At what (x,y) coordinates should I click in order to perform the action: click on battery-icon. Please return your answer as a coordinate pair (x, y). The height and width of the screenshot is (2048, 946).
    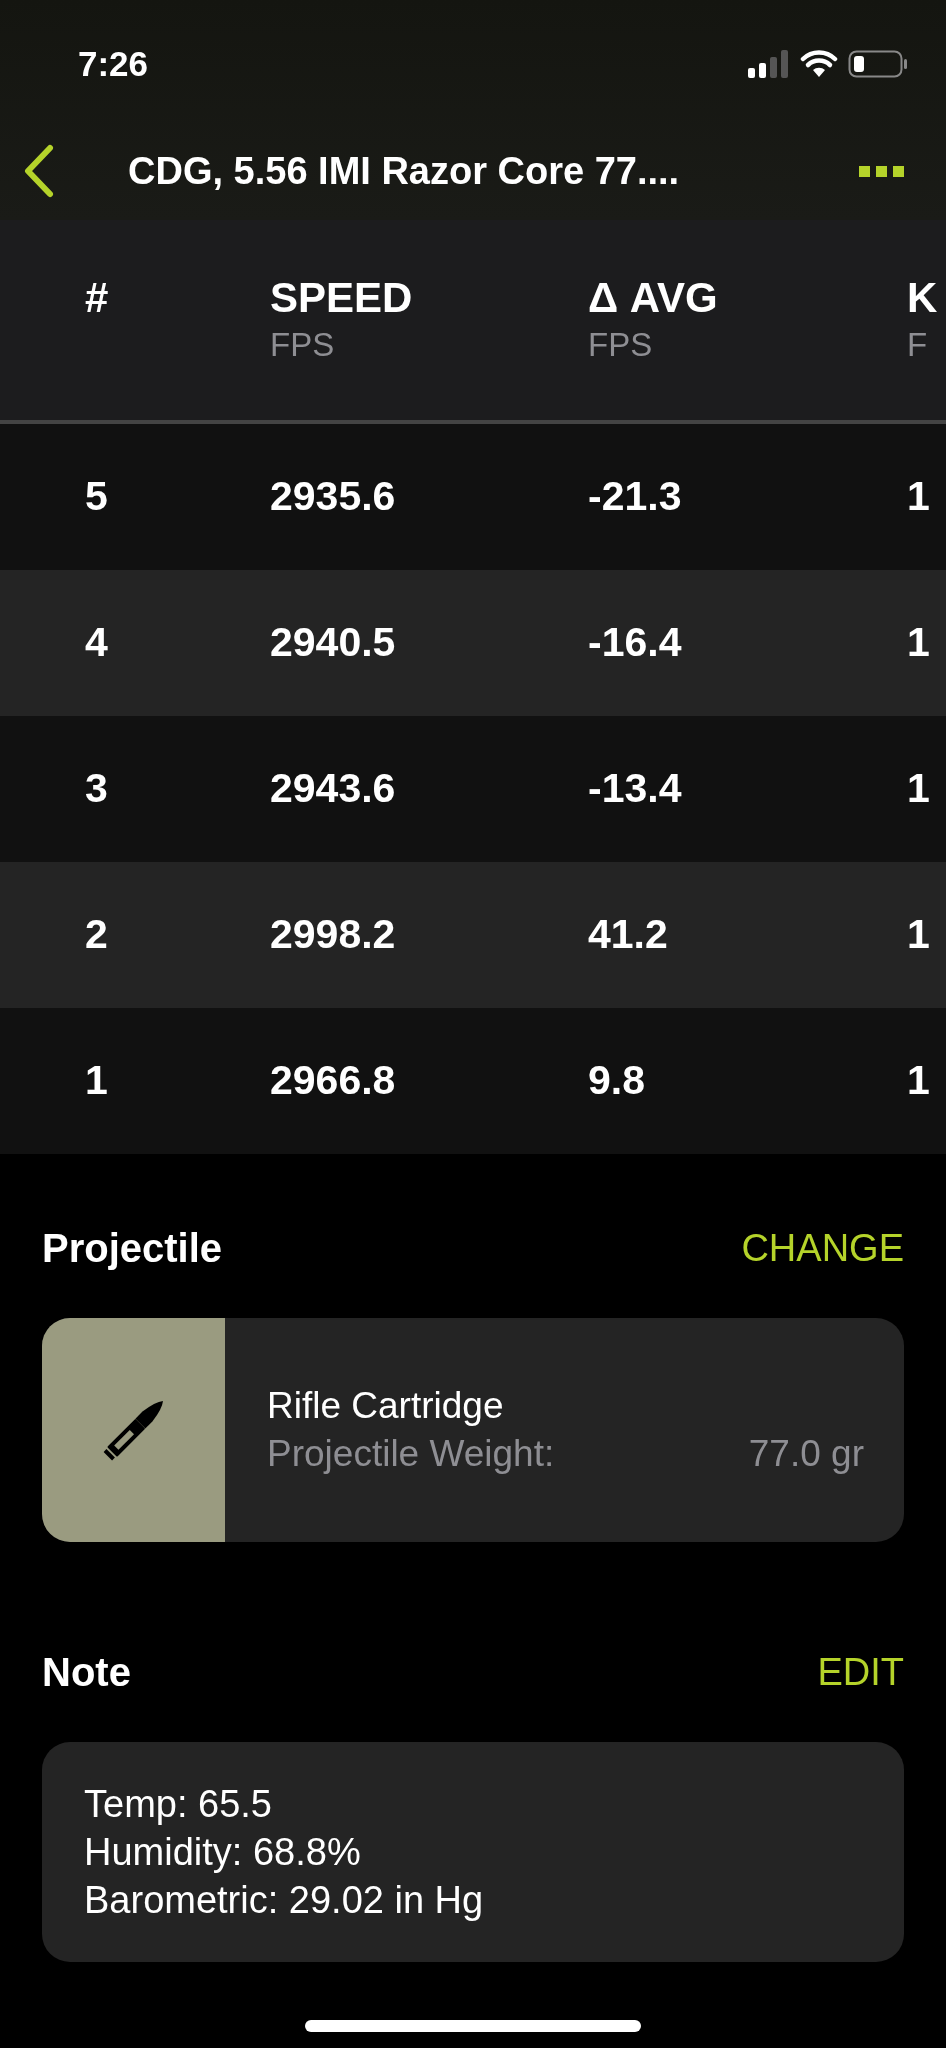
    Looking at the image, I should click on (878, 64).